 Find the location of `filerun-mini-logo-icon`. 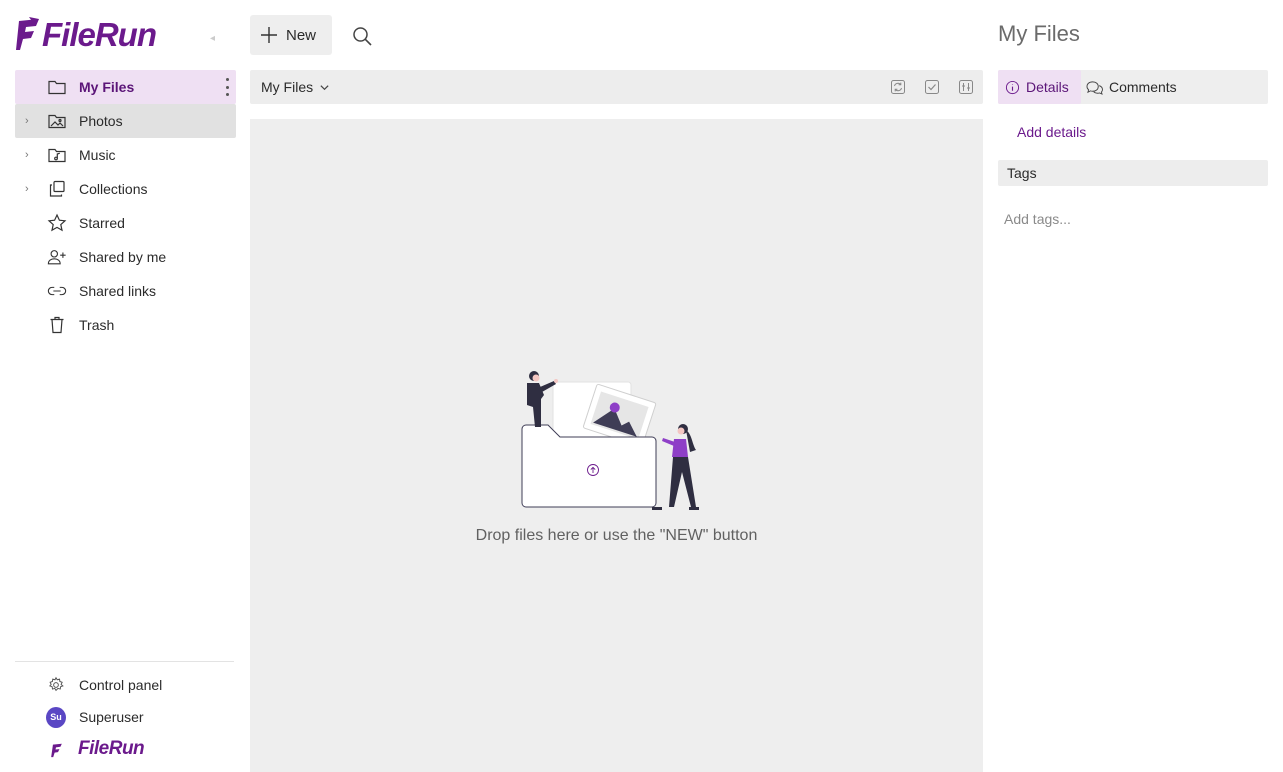

filerun-mini-logo-icon is located at coordinates (56, 750).